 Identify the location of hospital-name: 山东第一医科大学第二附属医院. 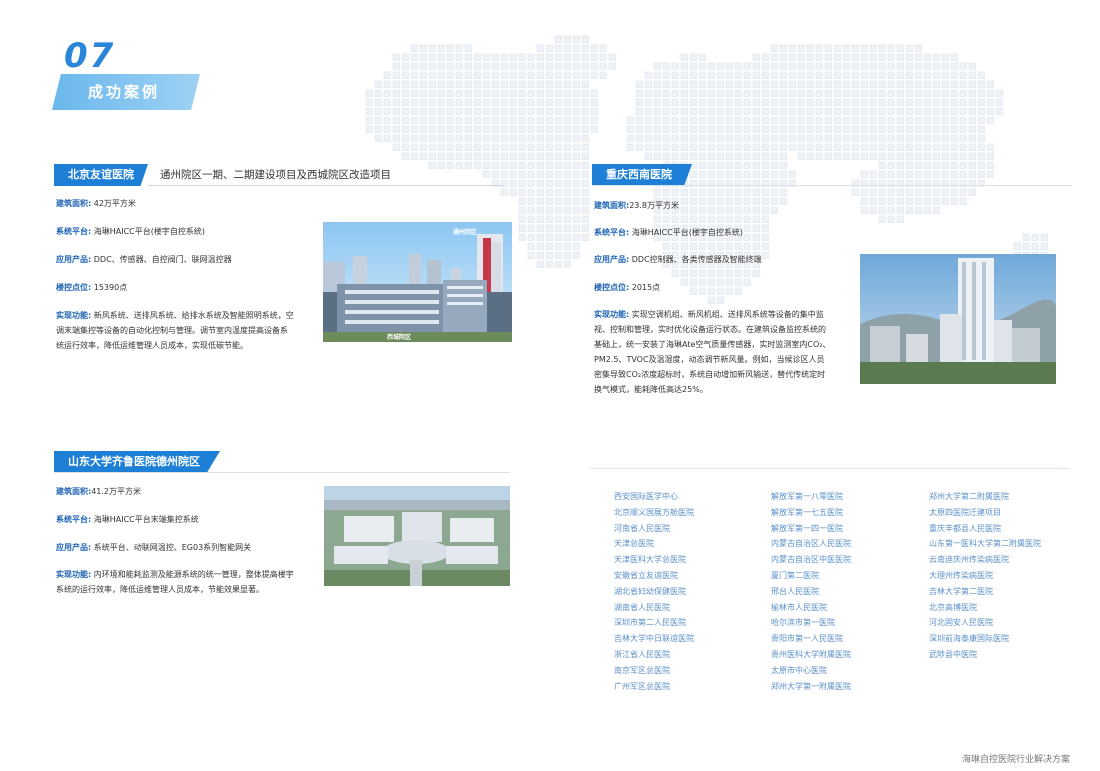
(985, 544).